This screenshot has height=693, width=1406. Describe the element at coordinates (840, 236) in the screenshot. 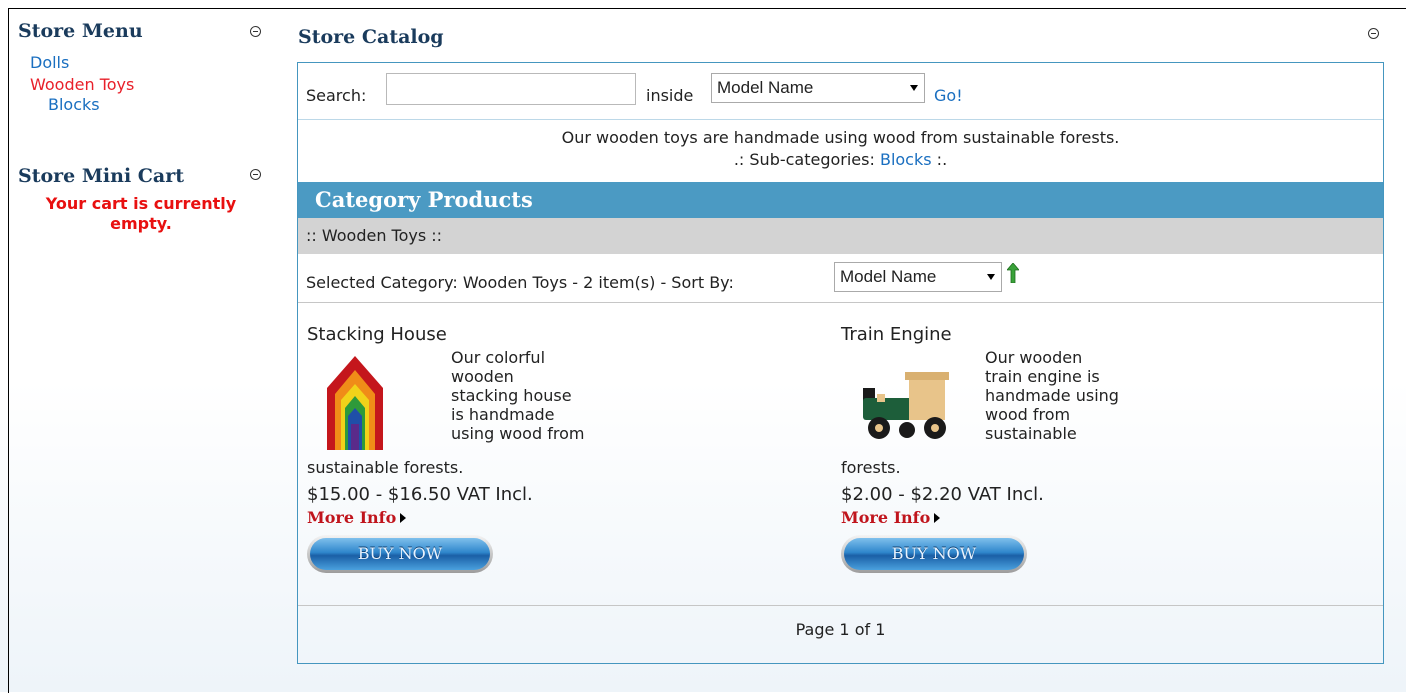

I see `category-path: :: Wooden Toys ::` at that location.